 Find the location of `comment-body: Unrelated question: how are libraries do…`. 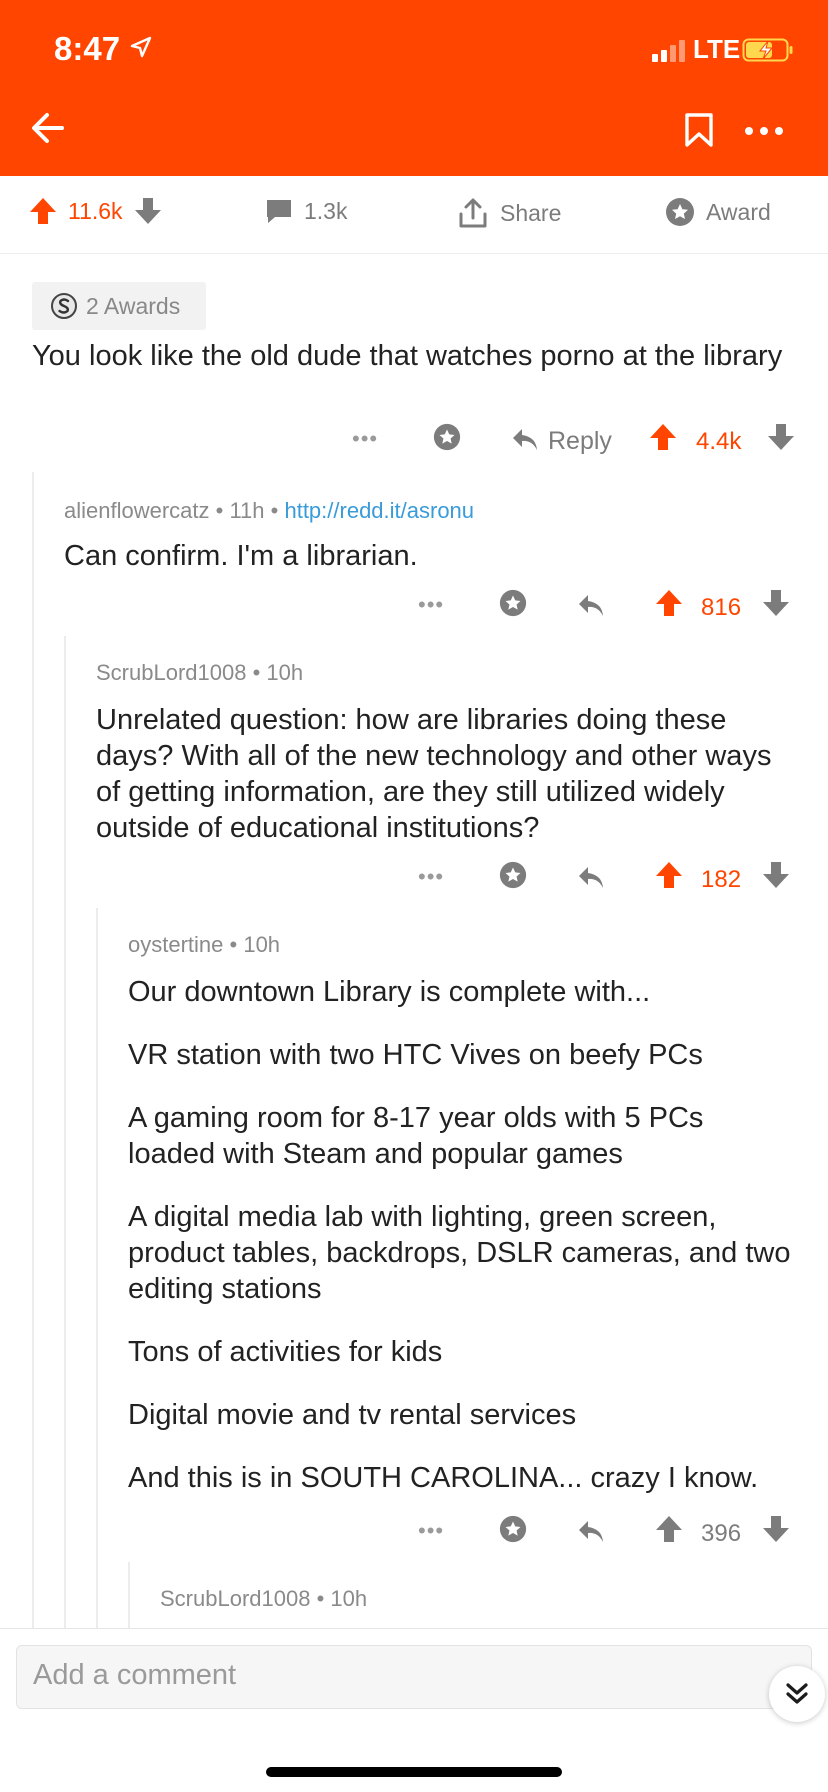

comment-body: Unrelated question: how are libraries do… is located at coordinates (446, 774).